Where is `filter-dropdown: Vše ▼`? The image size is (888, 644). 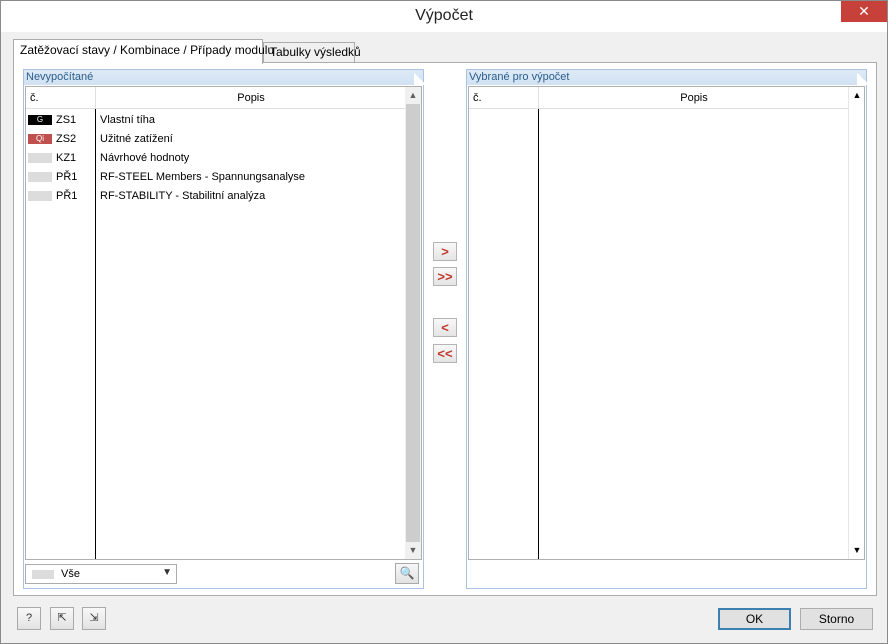
filter-dropdown: Vše ▼ is located at coordinates (101, 574).